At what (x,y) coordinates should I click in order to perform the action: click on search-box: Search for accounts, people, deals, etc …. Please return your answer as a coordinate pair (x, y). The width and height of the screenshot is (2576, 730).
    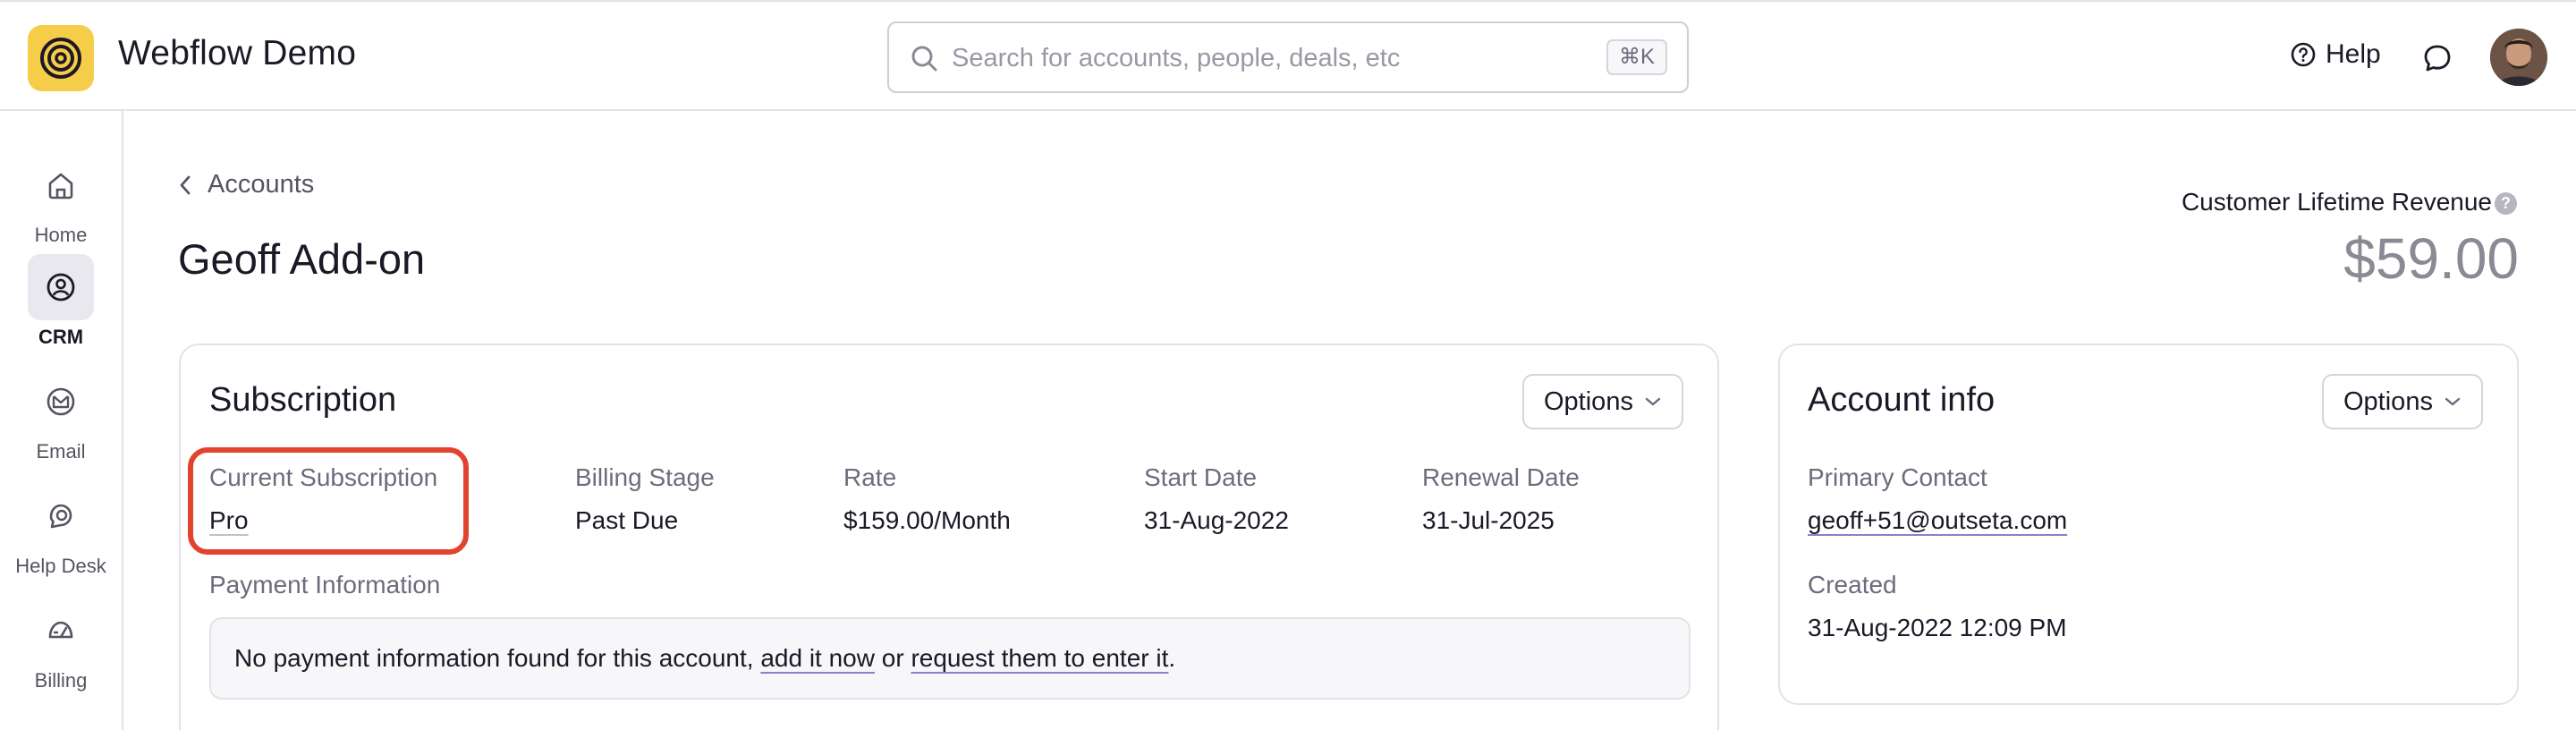
    Looking at the image, I should click on (1288, 57).